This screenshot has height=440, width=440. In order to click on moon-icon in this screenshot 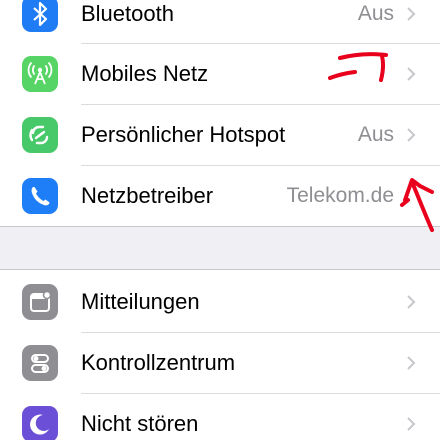, I will do `click(40, 423)`.